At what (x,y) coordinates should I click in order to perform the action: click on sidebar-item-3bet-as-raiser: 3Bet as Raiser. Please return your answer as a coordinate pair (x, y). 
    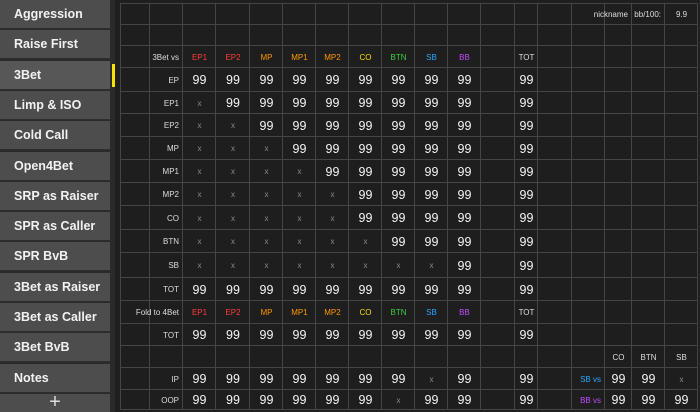
    Looking at the image, I should click on (55, 287).